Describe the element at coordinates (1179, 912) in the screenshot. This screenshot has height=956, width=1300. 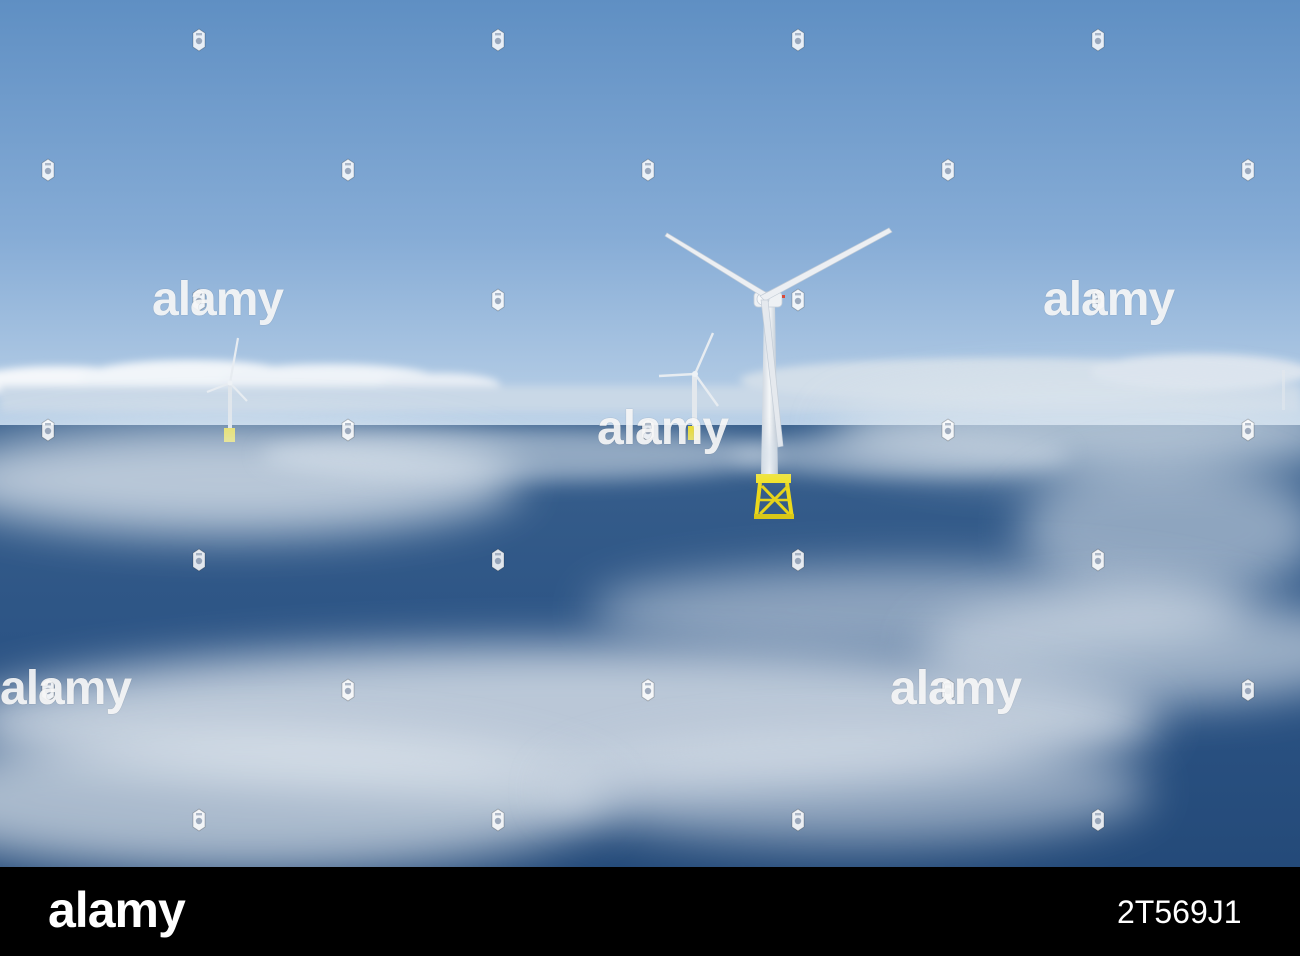
I see `image-id: 2T569J1` at that location.